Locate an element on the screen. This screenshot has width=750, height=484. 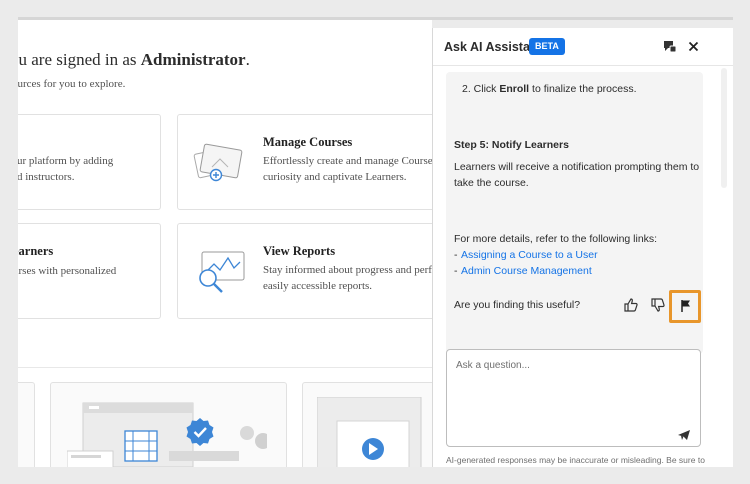
welcome-heading: ou are signed in as Administrator. is located at coordinates (134, 59).